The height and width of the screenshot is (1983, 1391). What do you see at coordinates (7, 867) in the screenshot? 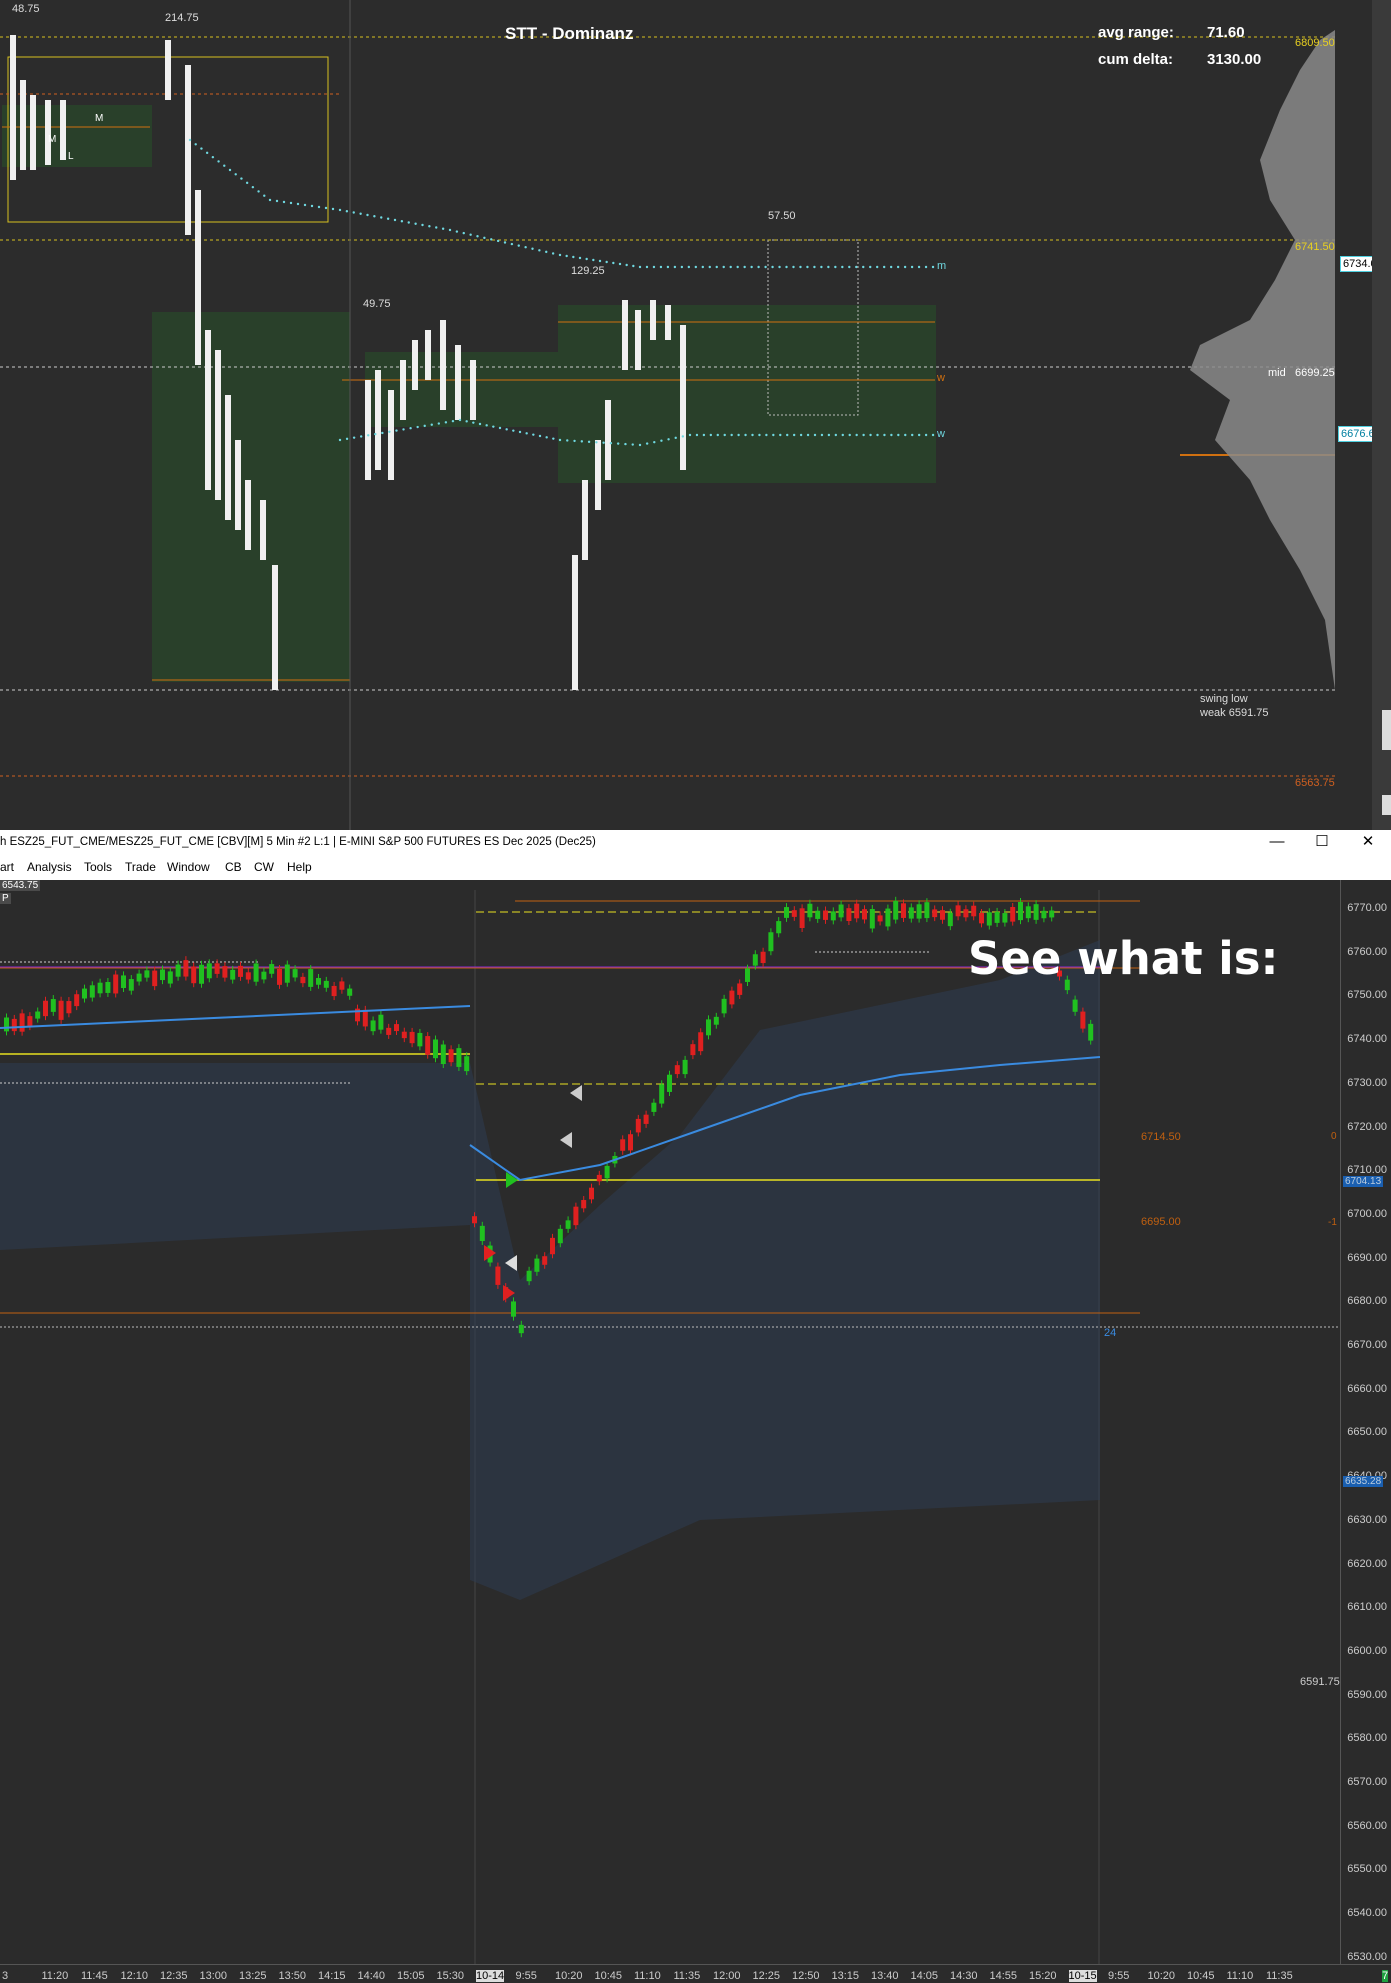
I see `menu-chart: art` at bounding box center [7, 867].